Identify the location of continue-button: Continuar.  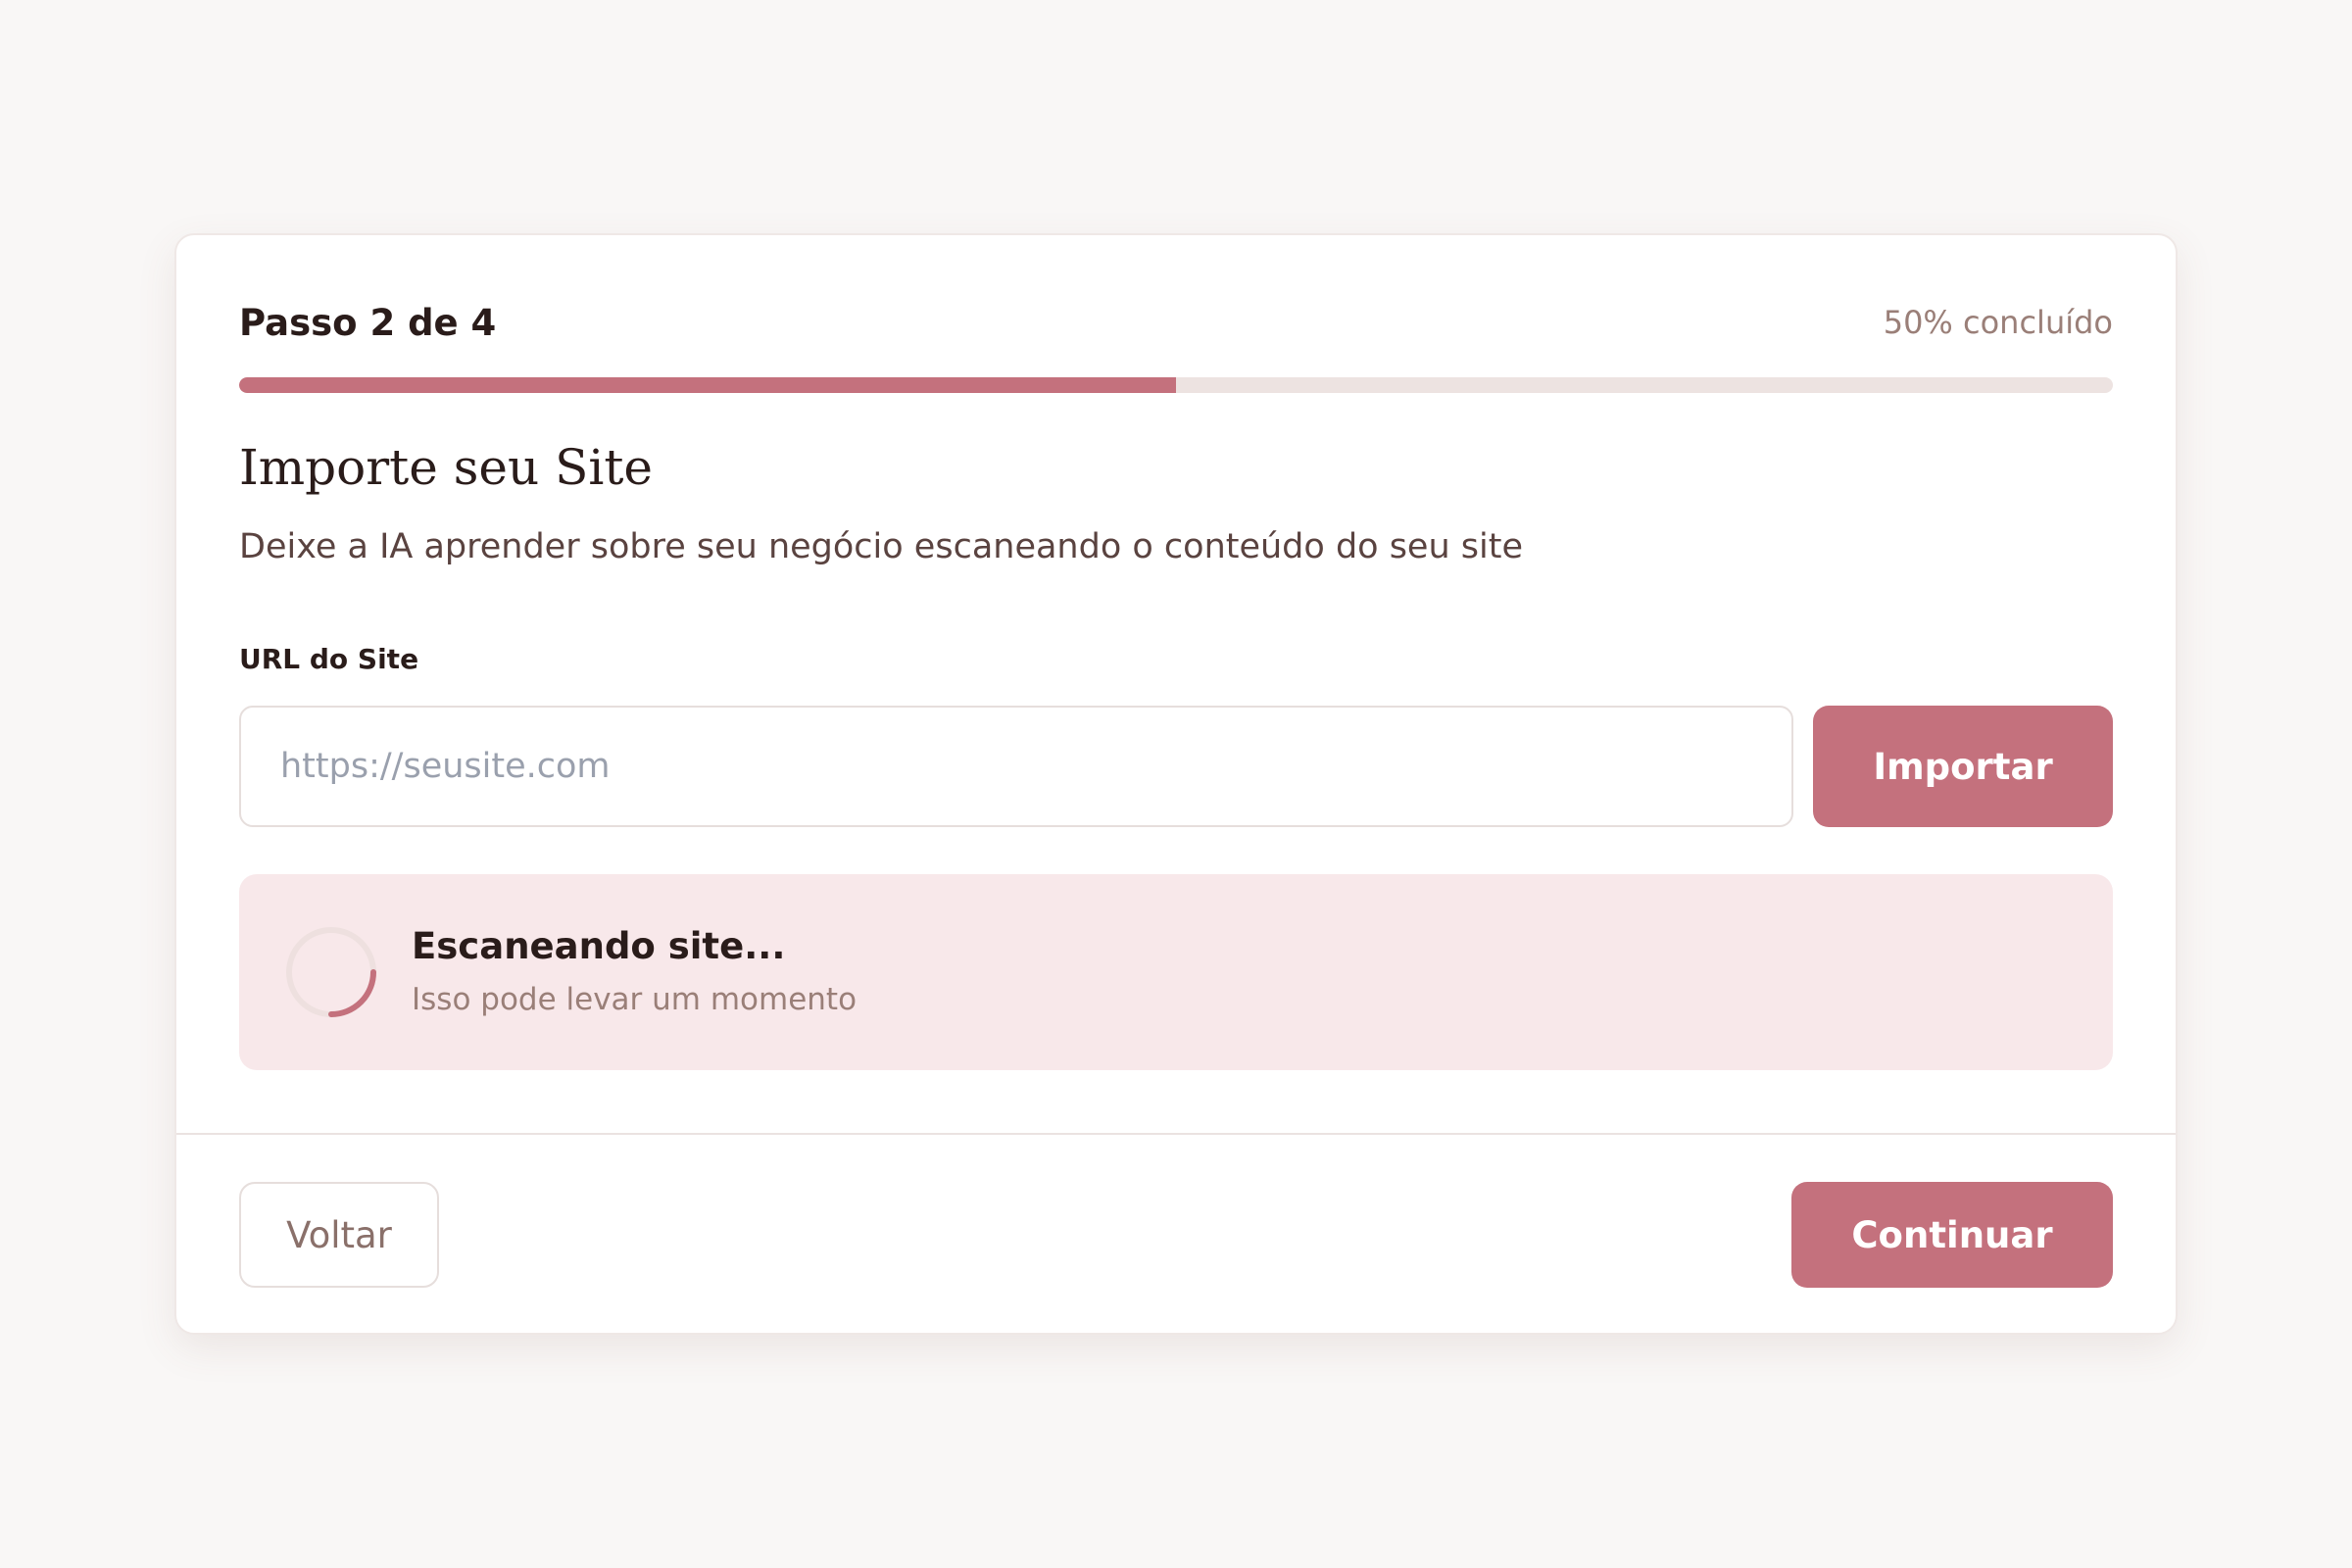
(1952, 1235).